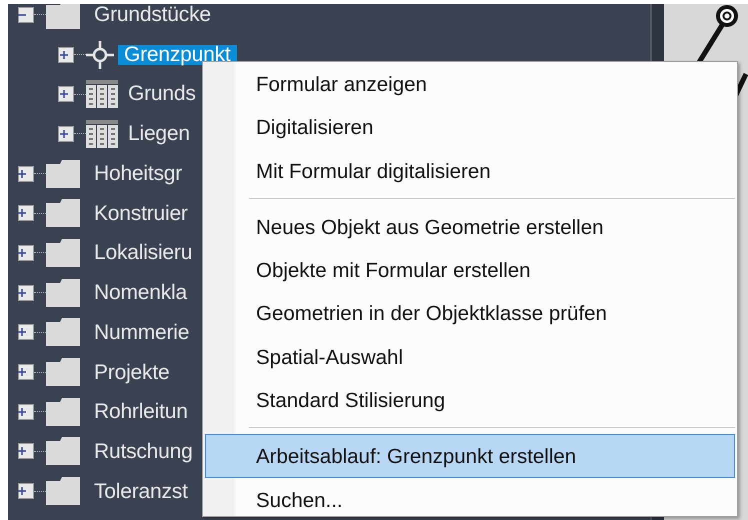 The height and width of the screenshot is (520, 748). Describe the element at coordinates (143, 253) in the screenshot. I see `tree-item: Lokalisieru` at that location.